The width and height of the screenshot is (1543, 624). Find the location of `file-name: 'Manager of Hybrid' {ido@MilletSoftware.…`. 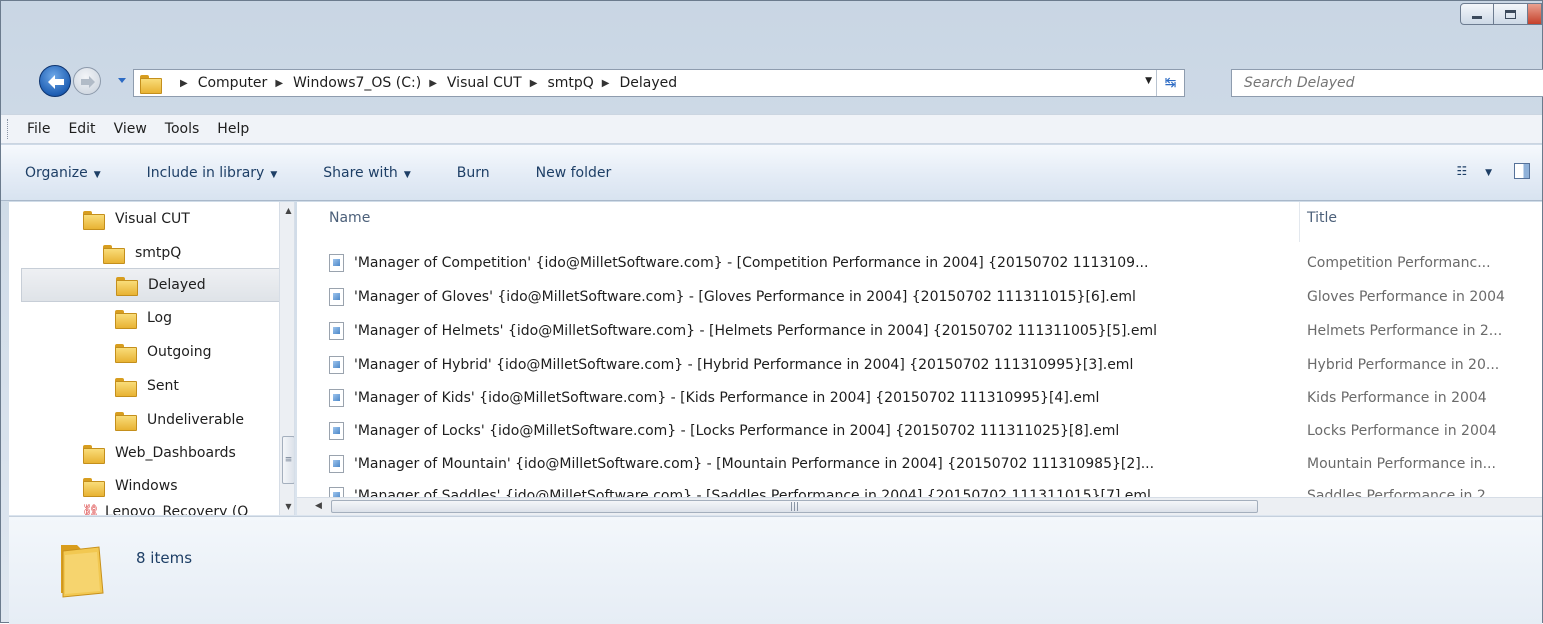

file-name: 'Manager of Hybrid' {ido@MilletSoftware.… is located at coordinates (744, 365).